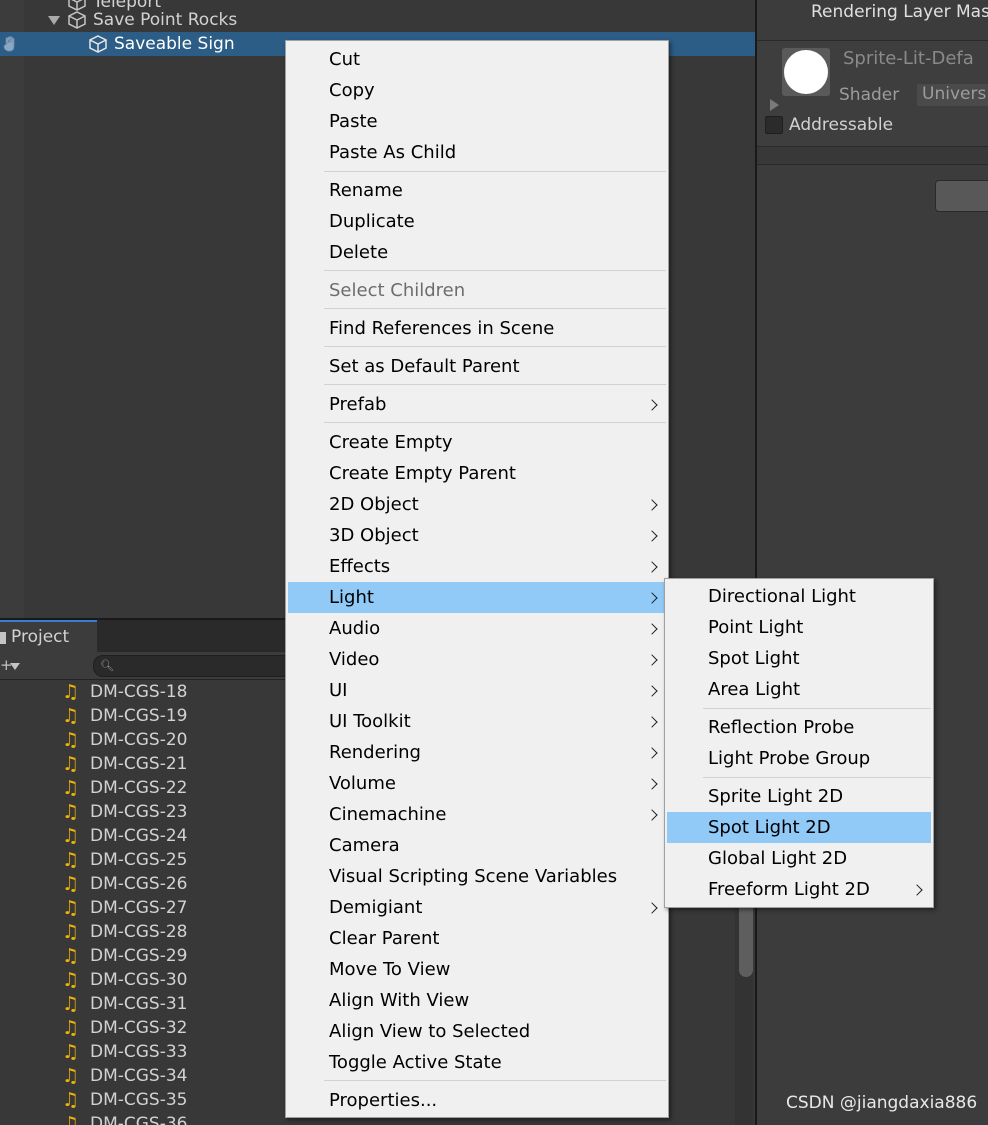 Image resolution: width=988 pixels, height=1125 pixels. Describe the element at coordinates (477, 597) in the screenshot. I see `menu-item-light: Light` at that location.